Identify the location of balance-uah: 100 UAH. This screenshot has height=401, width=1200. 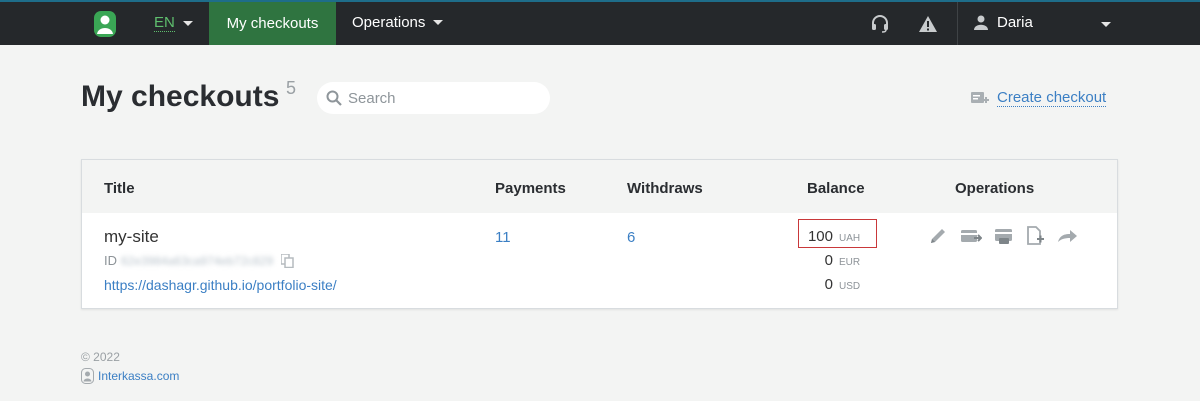
(828, 236).